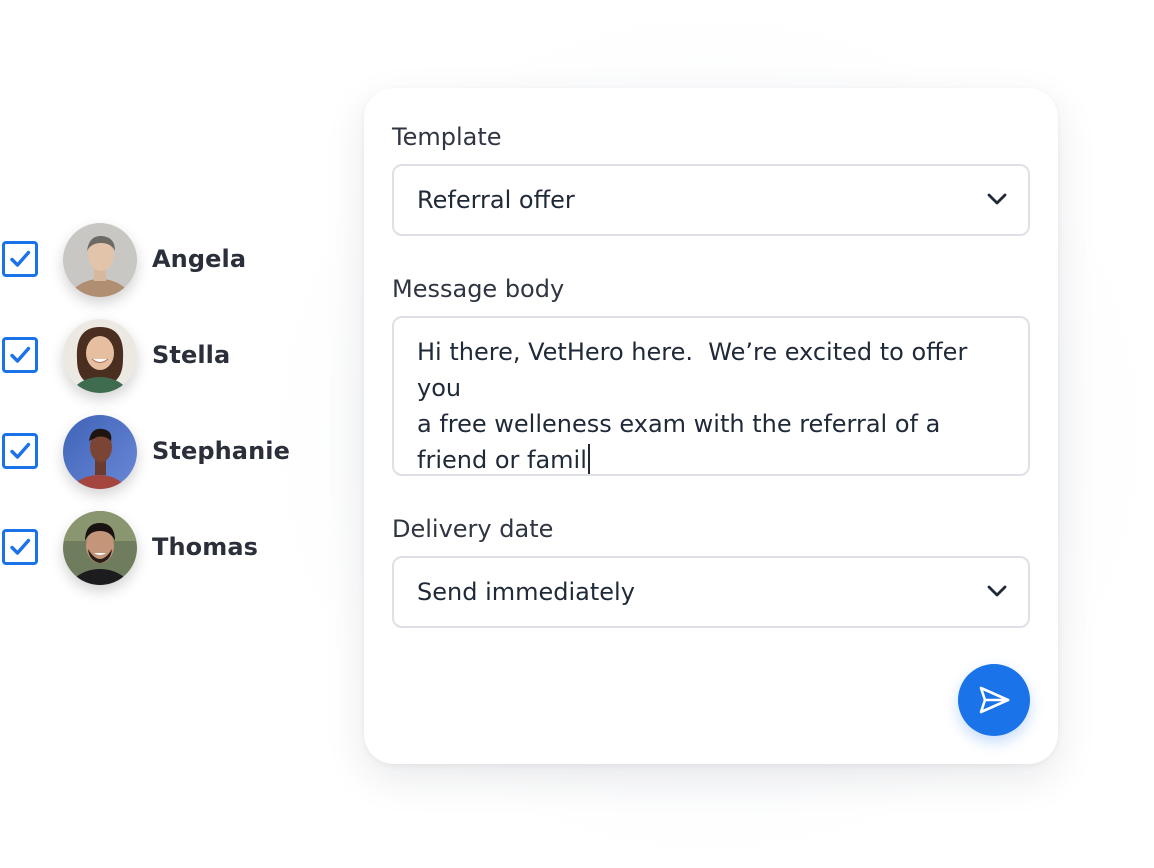 The image size is (1154, 868). What do you see at coordinates (150, 260) in the screenshot?
I see `recipient-item-angela: Angela` at bounding box center [150, 260].